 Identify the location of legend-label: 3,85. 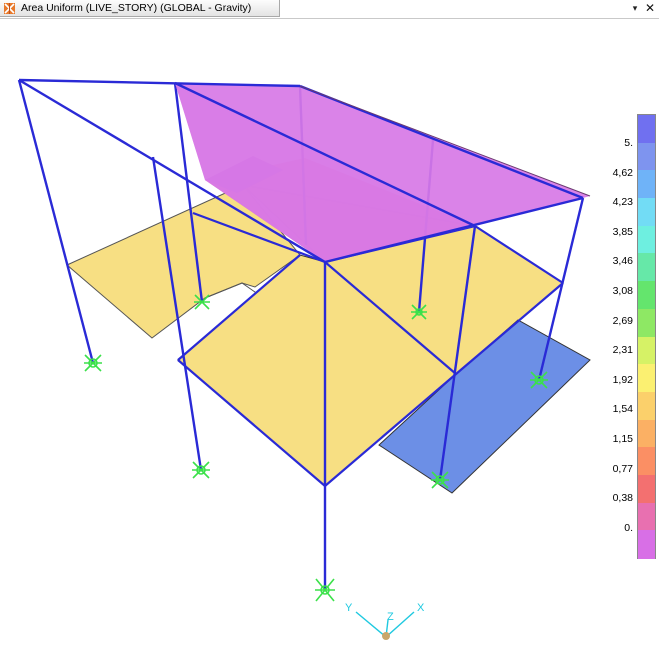
(622, 231).